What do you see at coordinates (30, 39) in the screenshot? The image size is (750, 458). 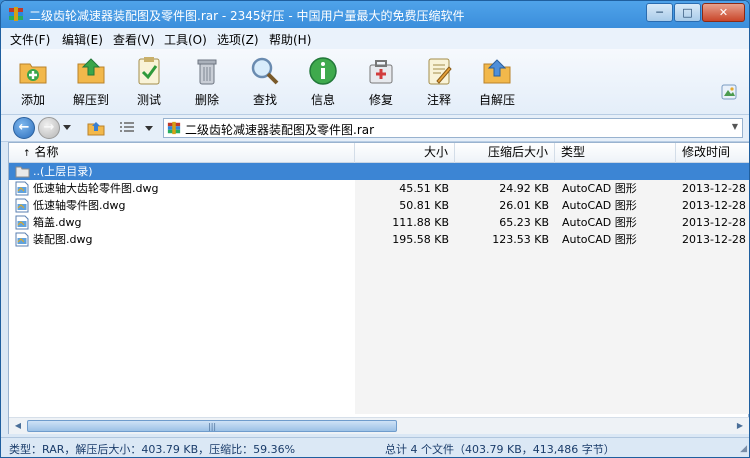 I see `menu-file: 文件(F)` at bounding box center [30, 39].